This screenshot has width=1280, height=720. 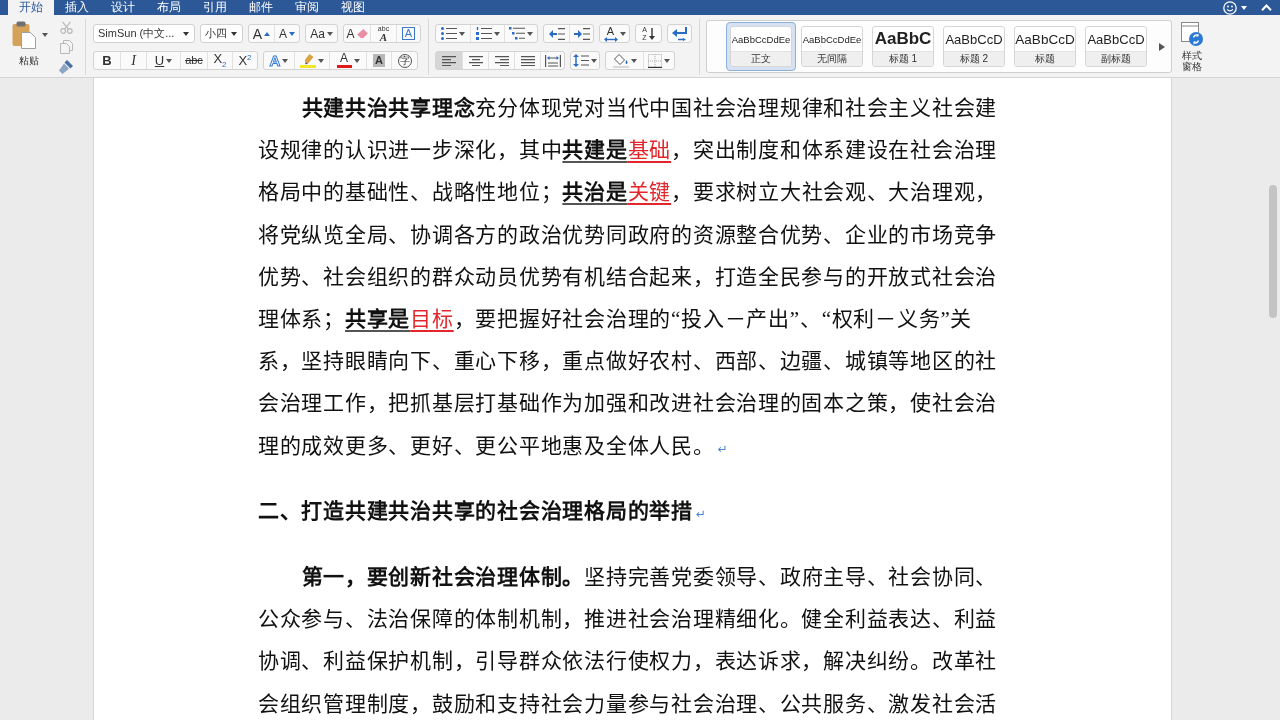 What do you see at coordinates (581, 60) in the screenshot?
I see `line-spacing-icon` at bounding box center [581, 60].